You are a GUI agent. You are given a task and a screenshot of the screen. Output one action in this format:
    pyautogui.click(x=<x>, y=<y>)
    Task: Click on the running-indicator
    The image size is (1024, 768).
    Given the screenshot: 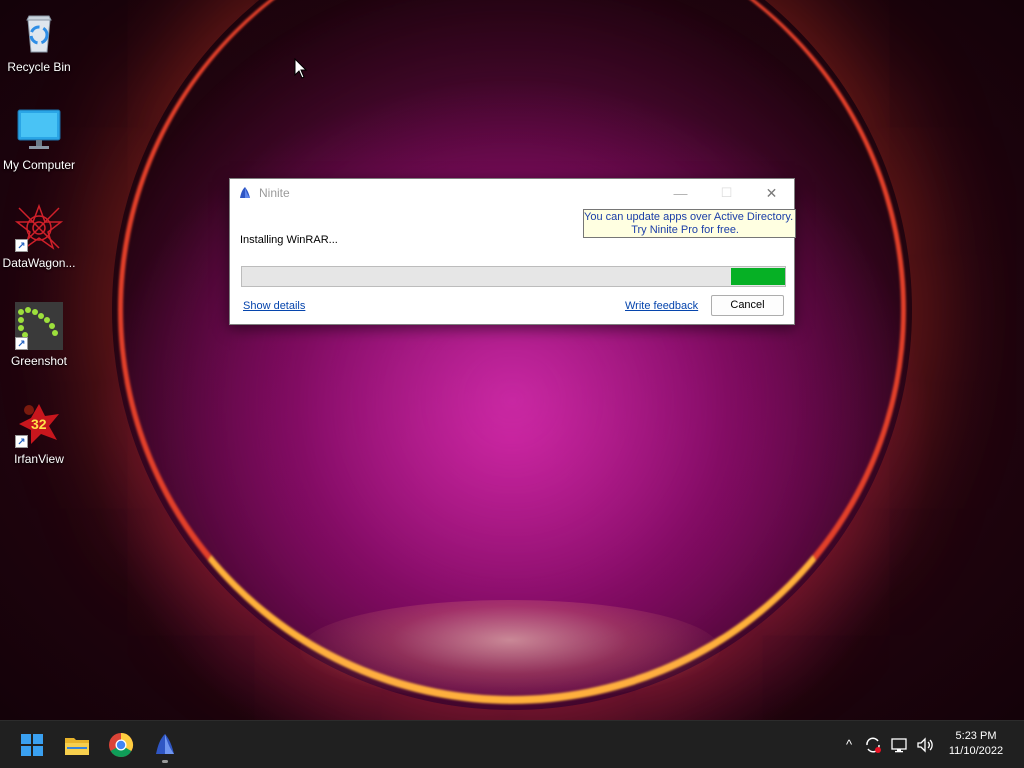 What is the action you would take?
    pyautogui.click(x=165, y=761)
    